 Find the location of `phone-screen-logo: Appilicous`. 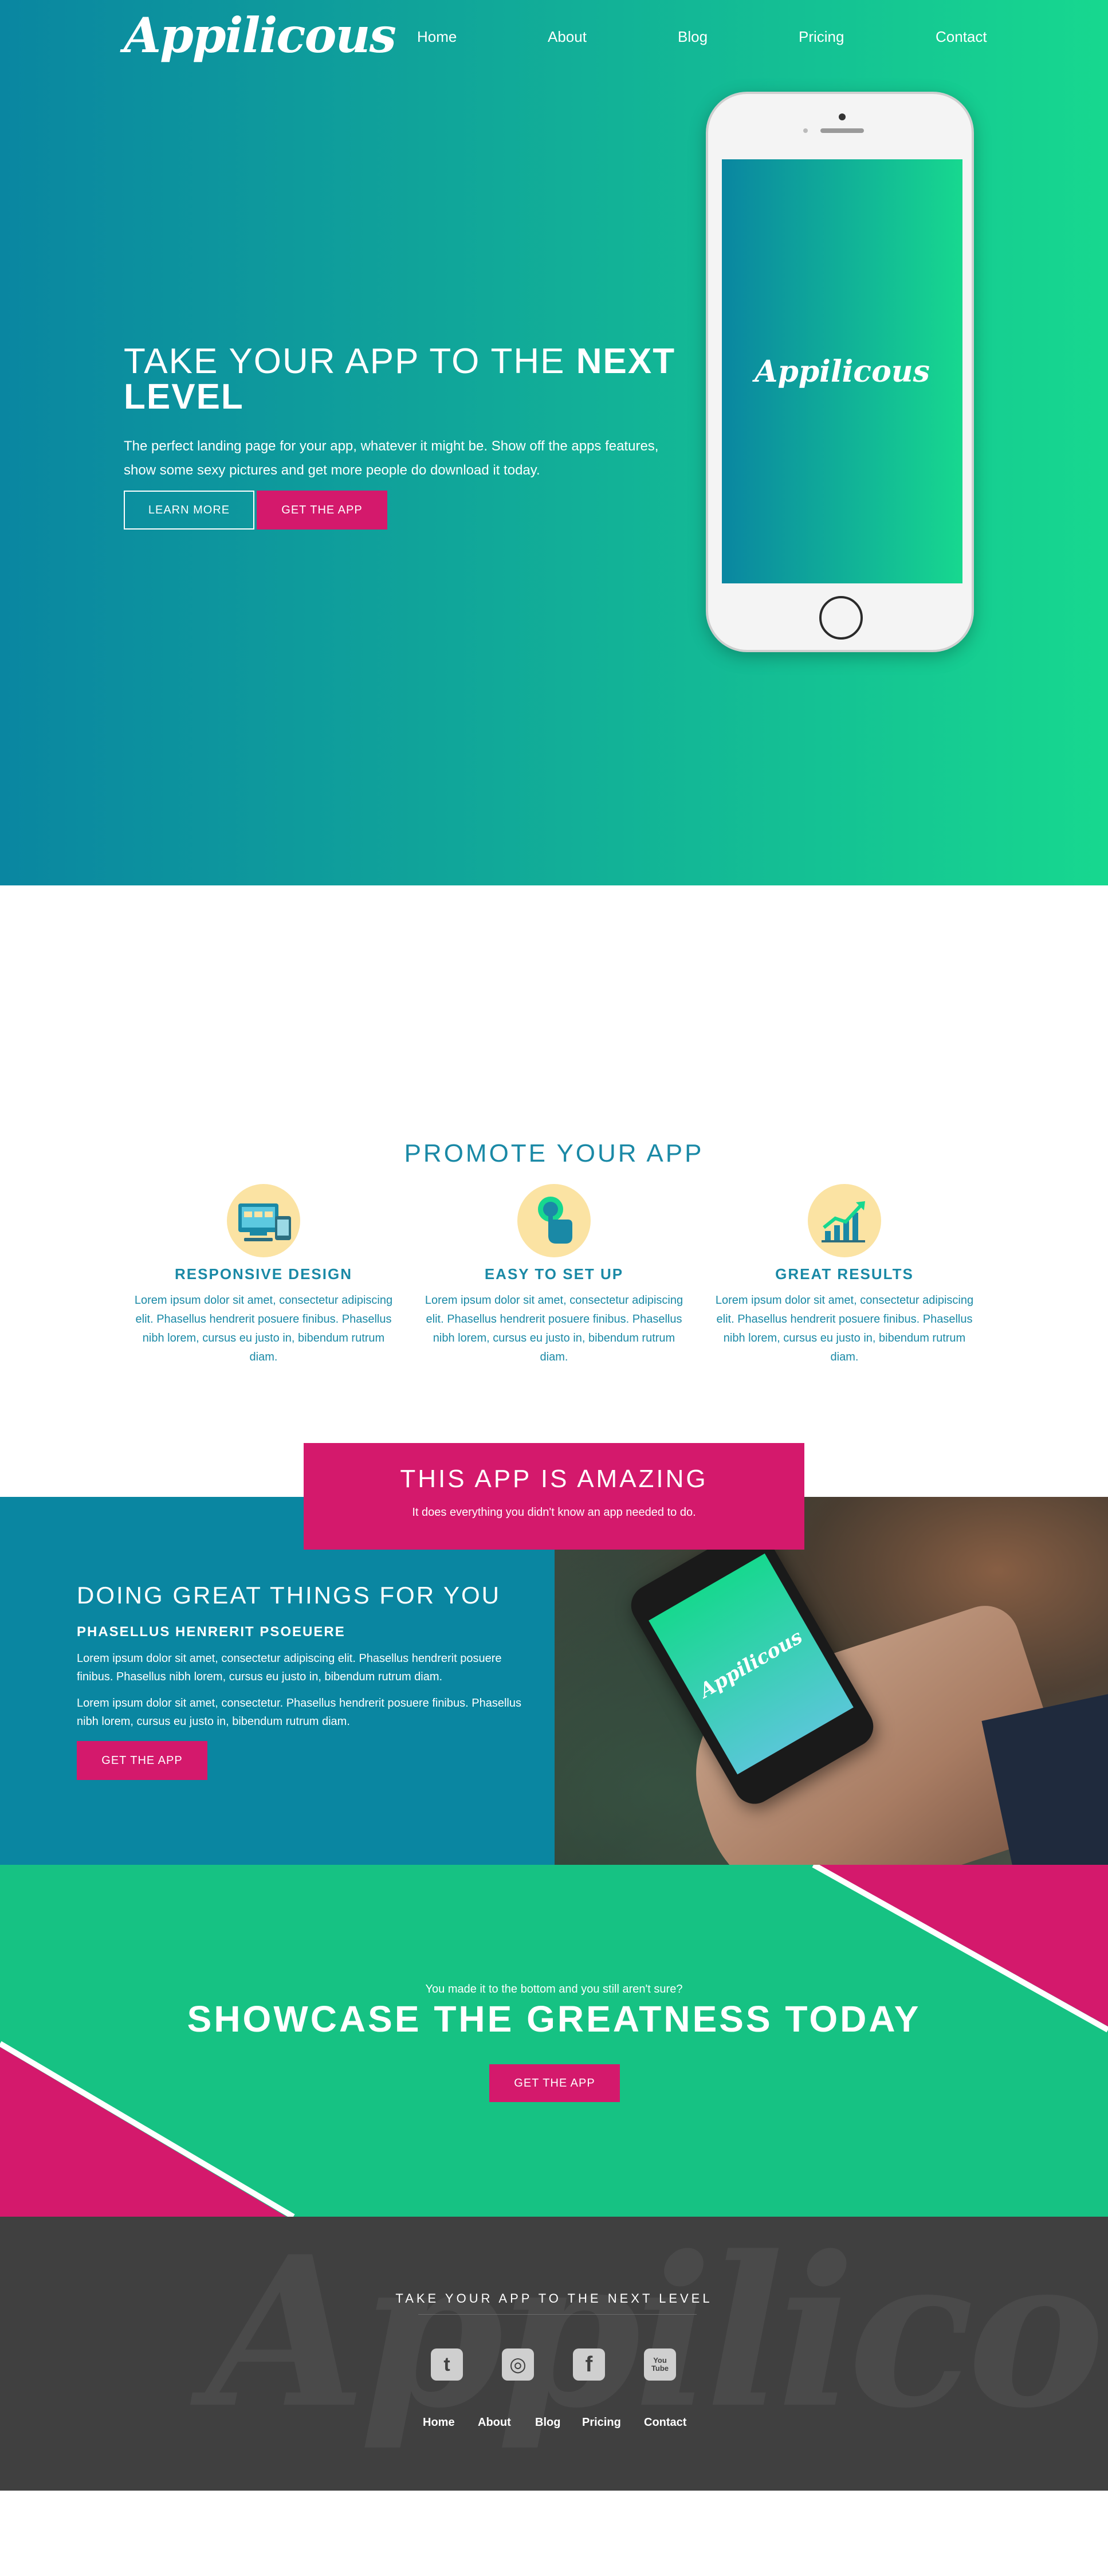

phone-screen-logo: Appilicous is located at coordinates (842, 371).